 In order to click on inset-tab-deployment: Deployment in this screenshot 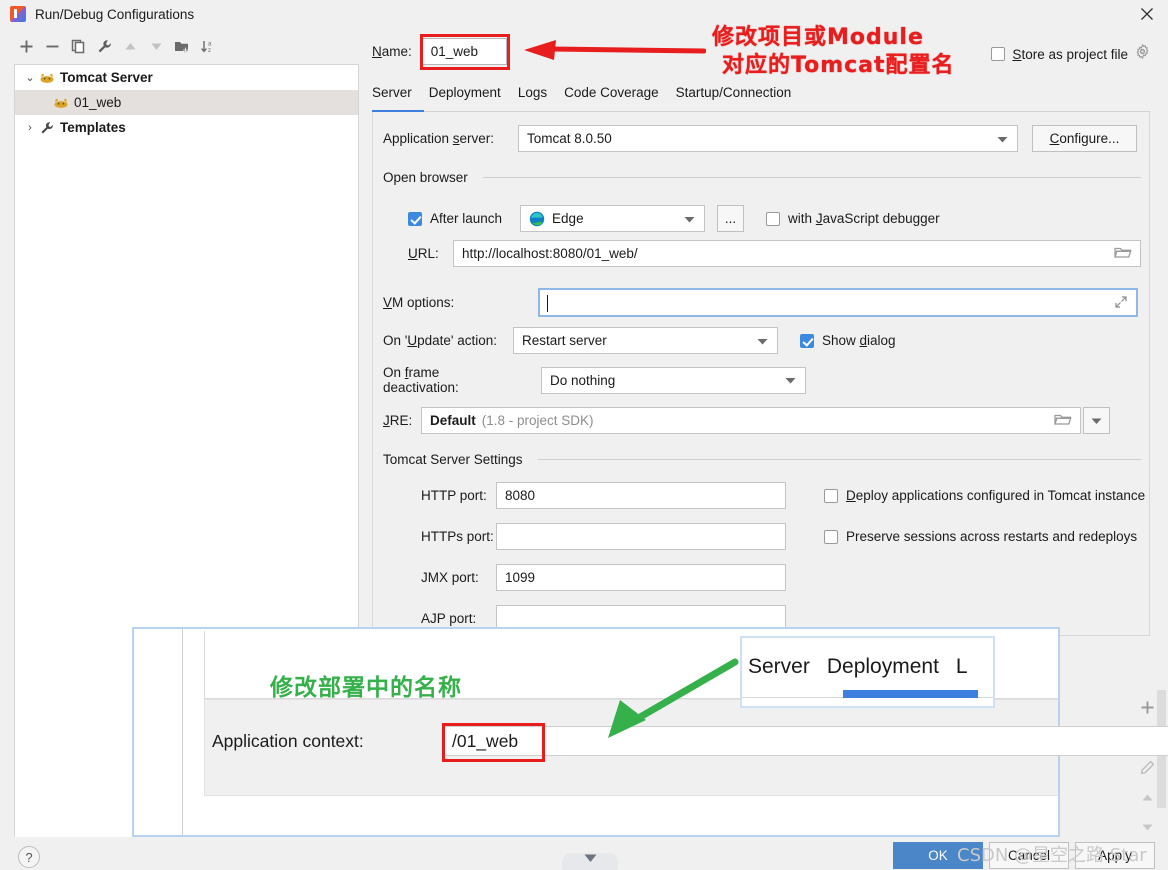, I will do `click(883, 667)`.